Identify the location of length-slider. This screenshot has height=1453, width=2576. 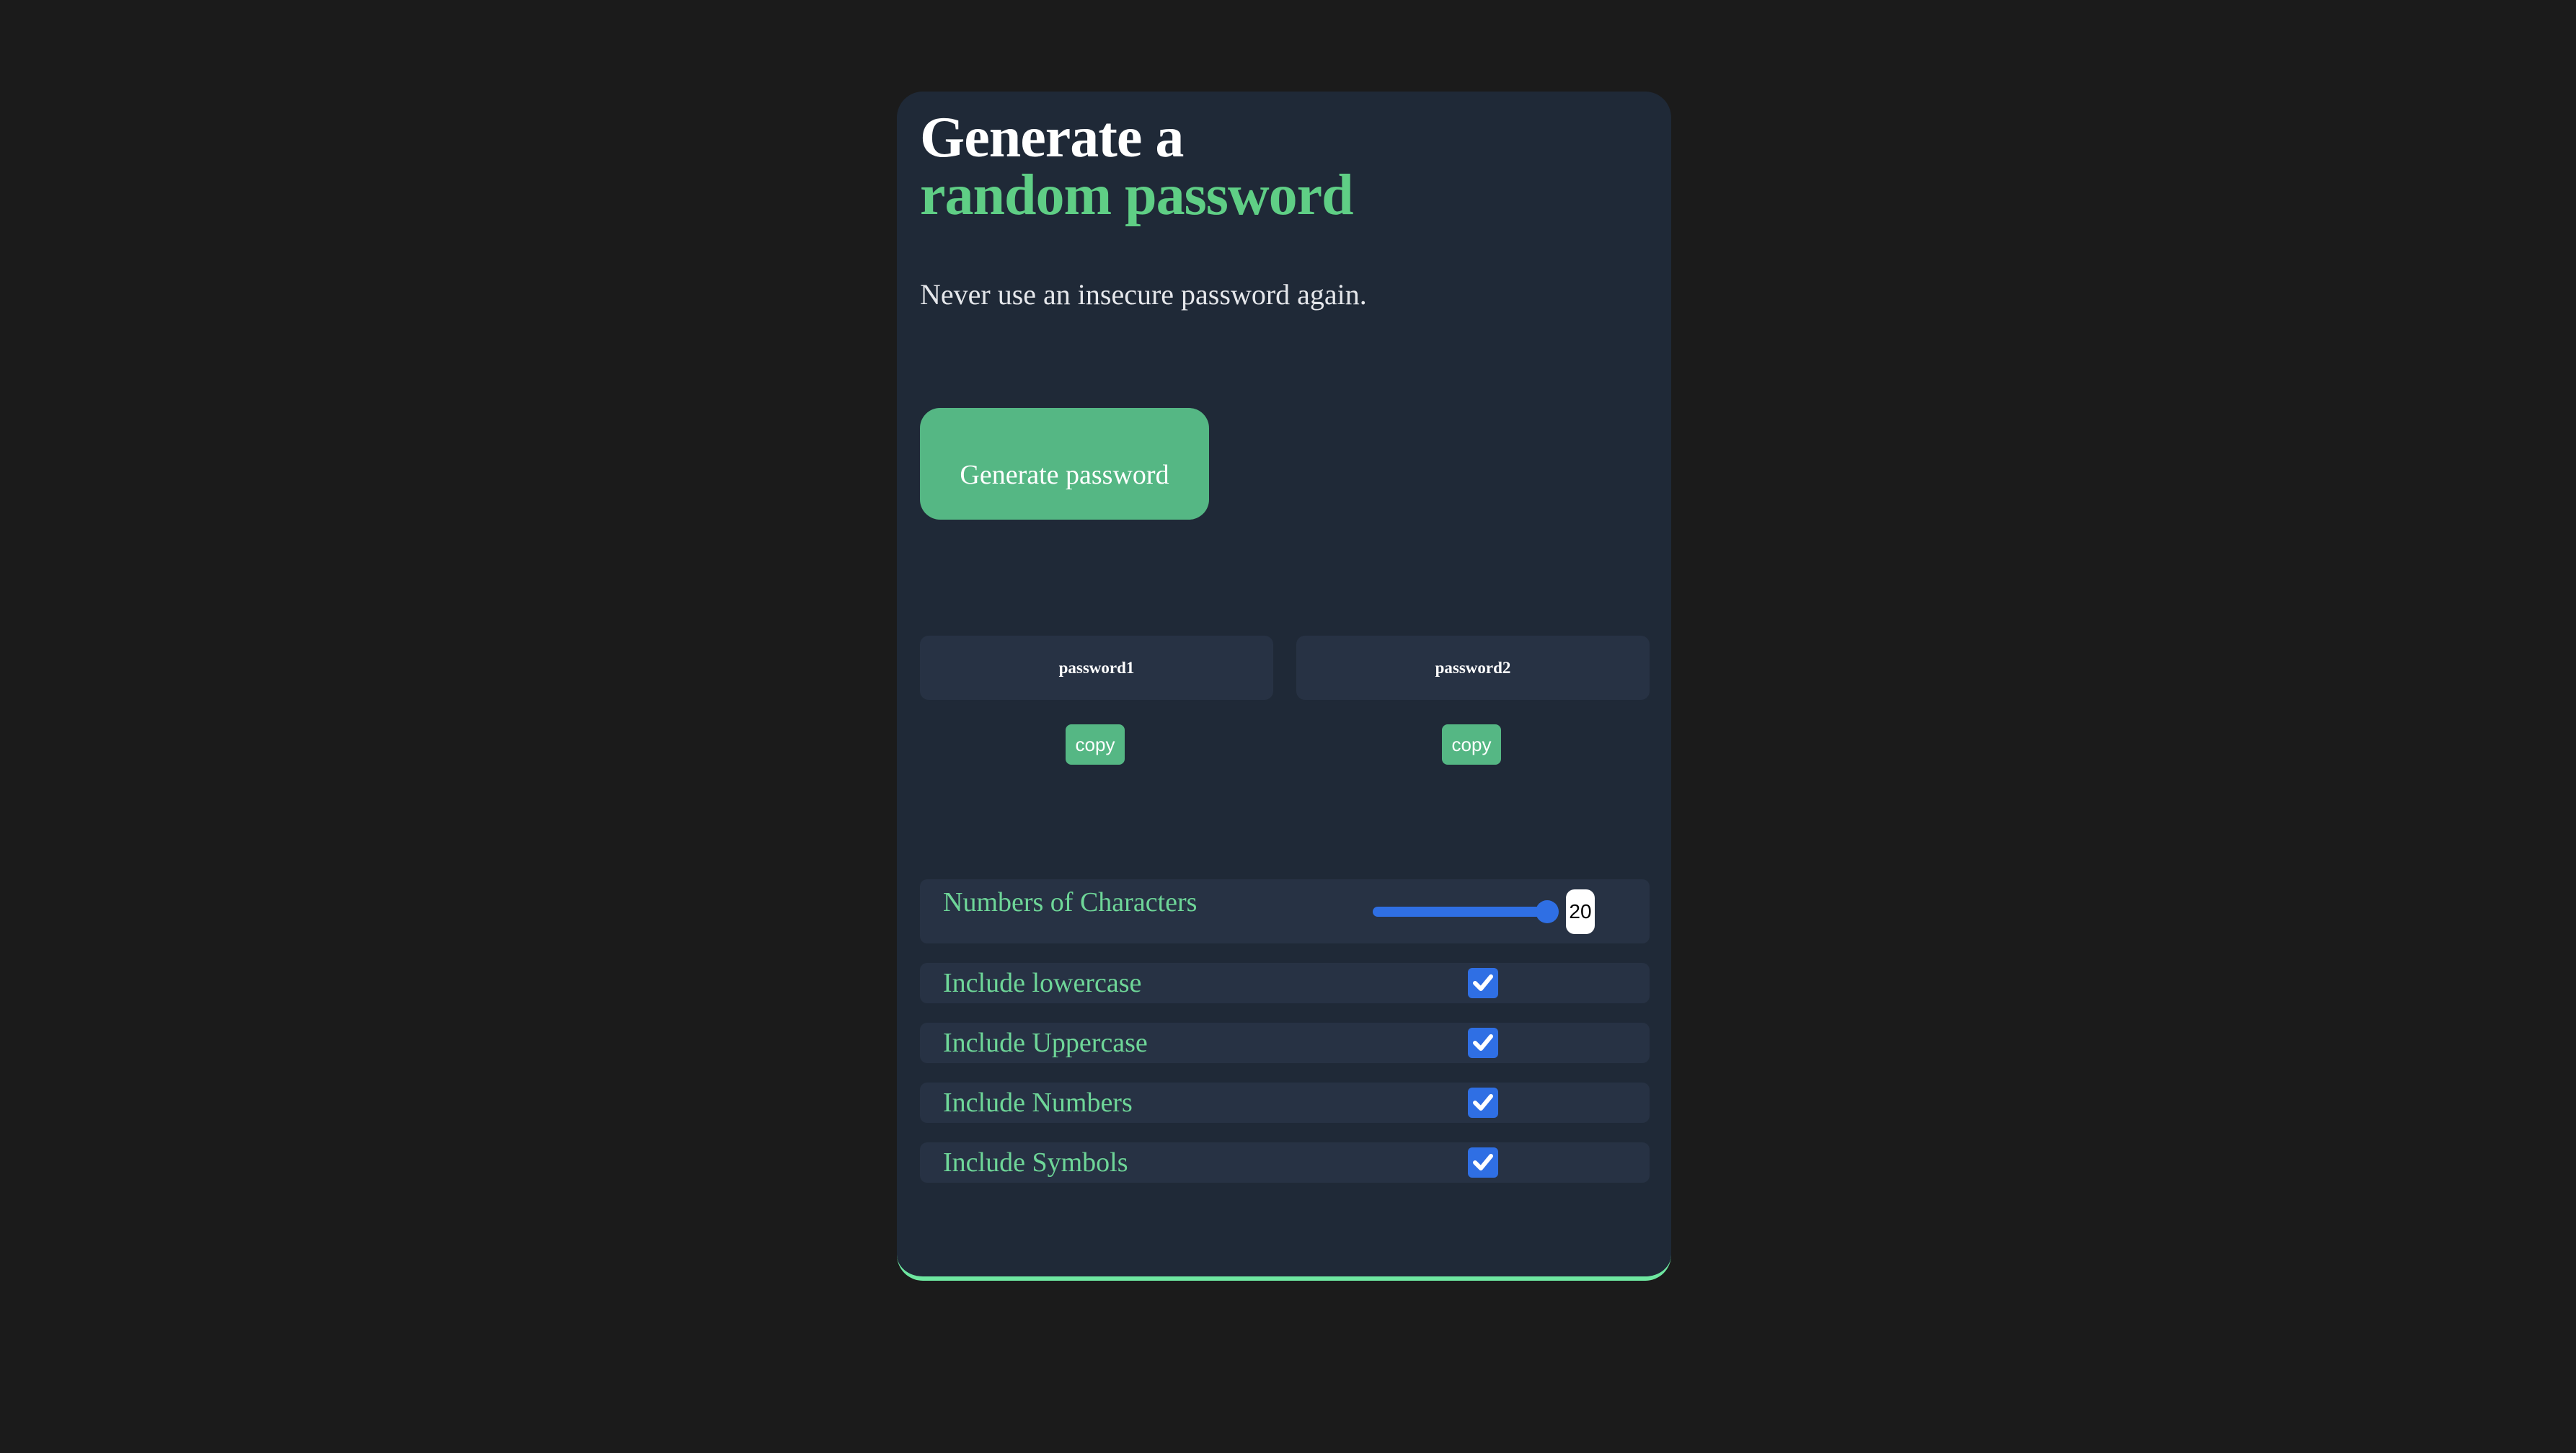
(1461, 912).